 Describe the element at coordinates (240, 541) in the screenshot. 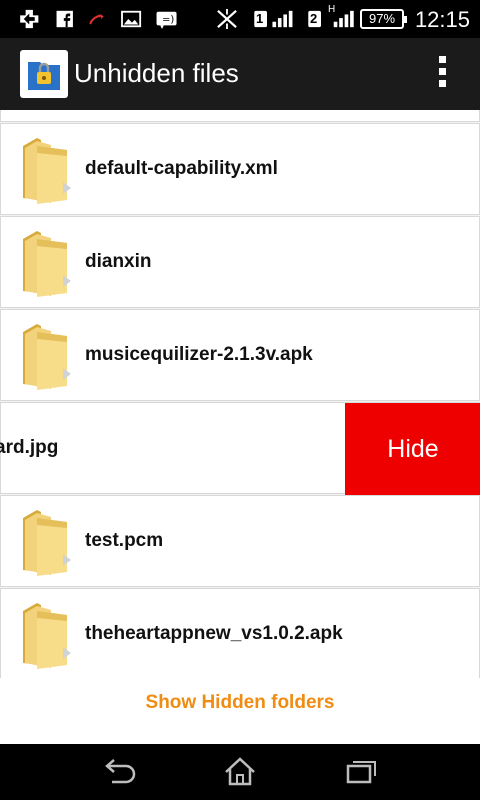

I see `list-item: test.pcm` at that location.